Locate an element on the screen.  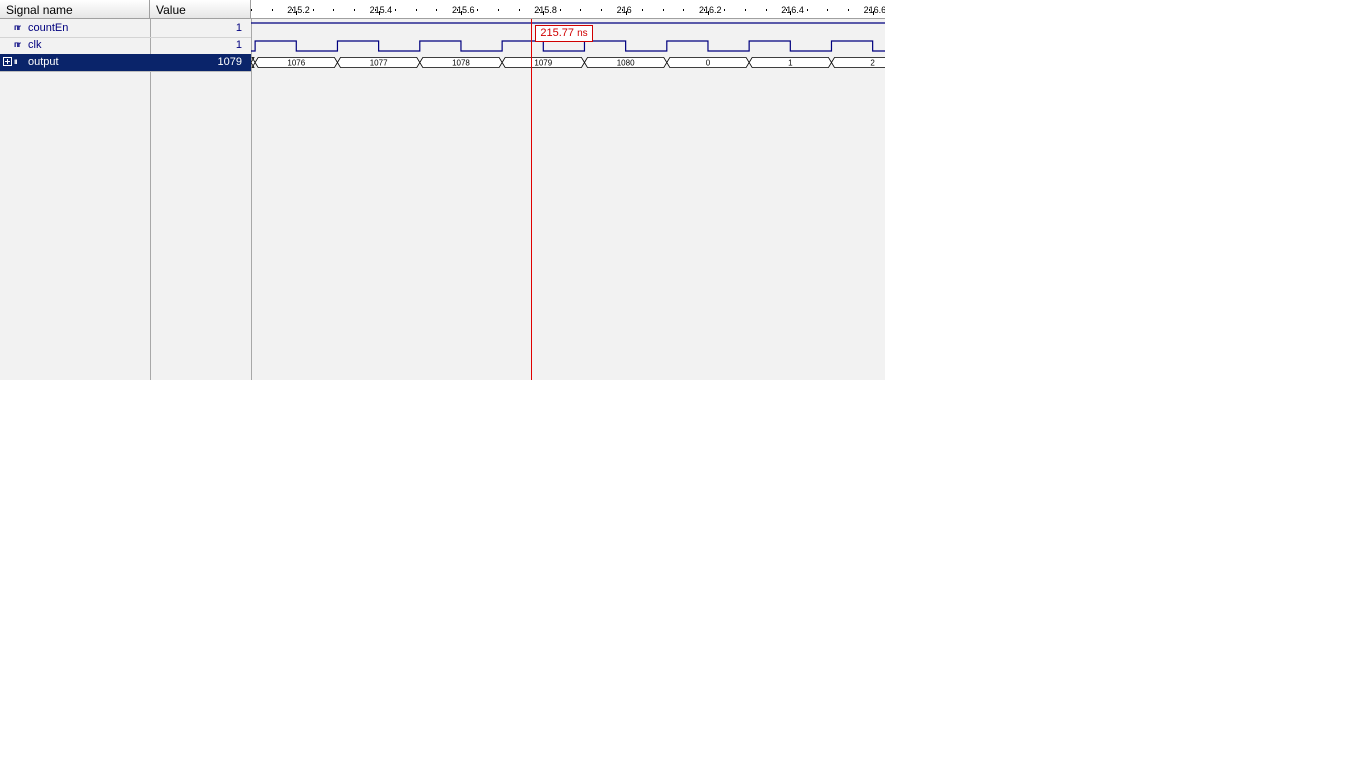
ruler-tick-label: 216.4 is located at coordinates (792, 10).